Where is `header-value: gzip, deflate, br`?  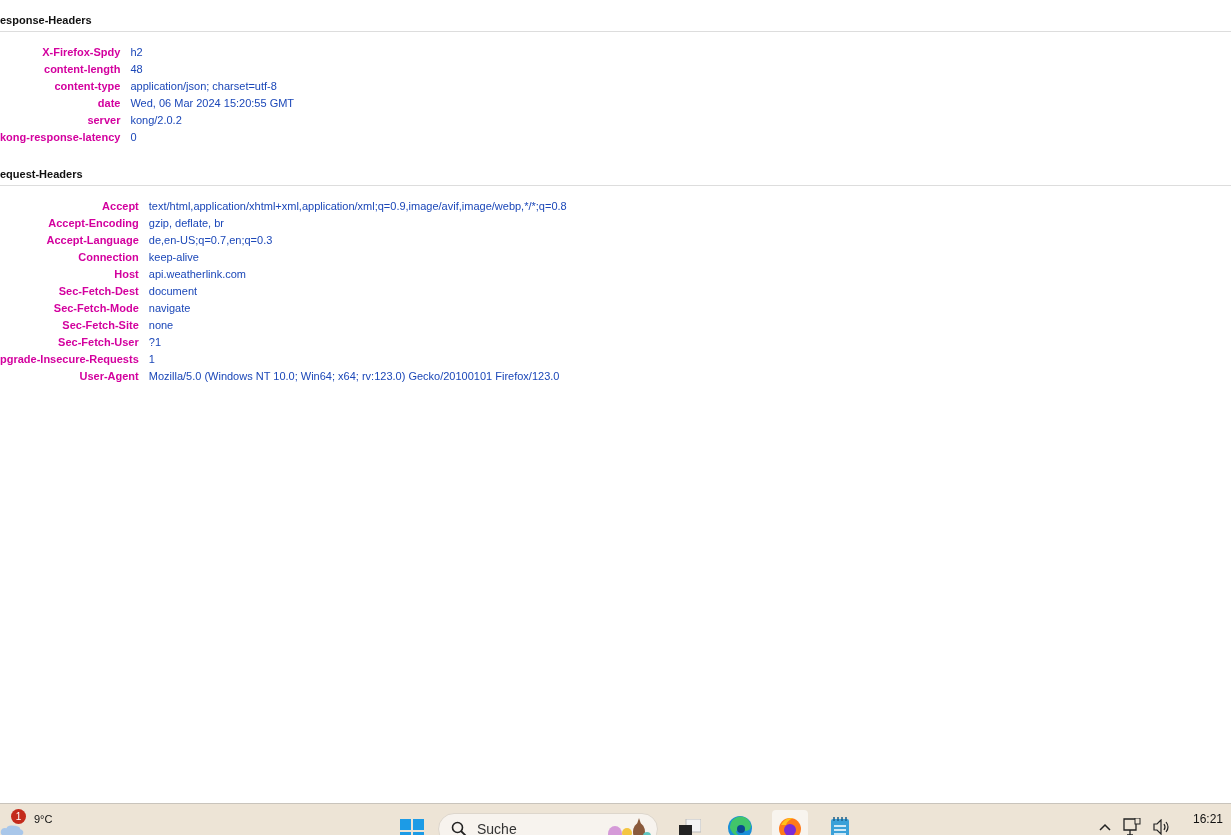 header-value: gzip, deflate, br is located at coordinates (186, 223).